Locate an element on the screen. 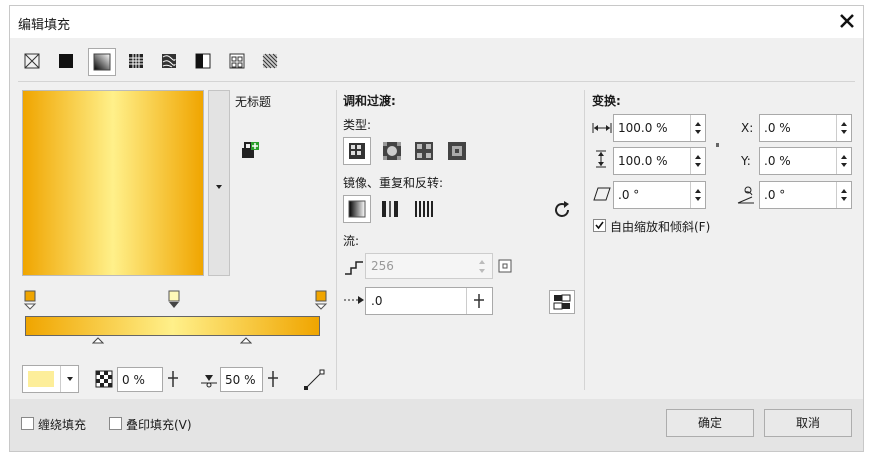  close-icon is located at coordinates (847, 21).